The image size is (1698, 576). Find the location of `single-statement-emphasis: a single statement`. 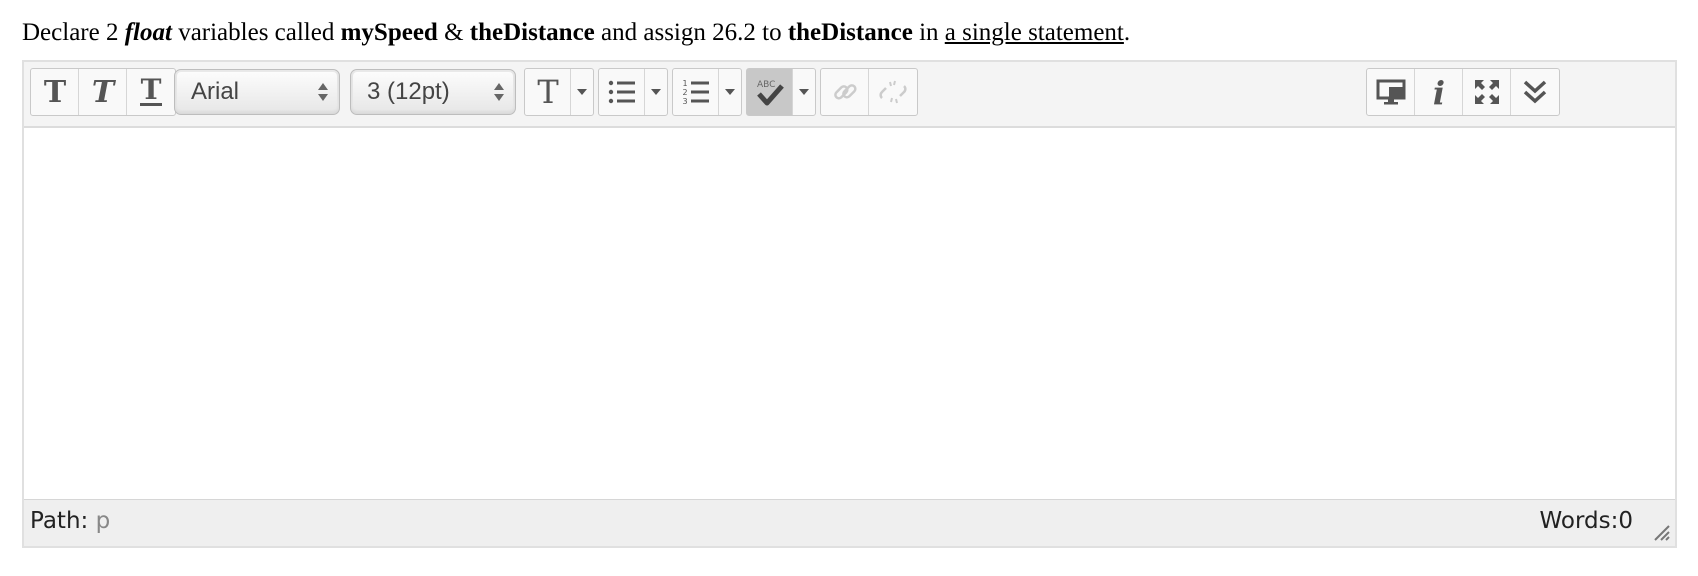

single-statement-emphasis: a single statement is located at coordinates (1034, 32).